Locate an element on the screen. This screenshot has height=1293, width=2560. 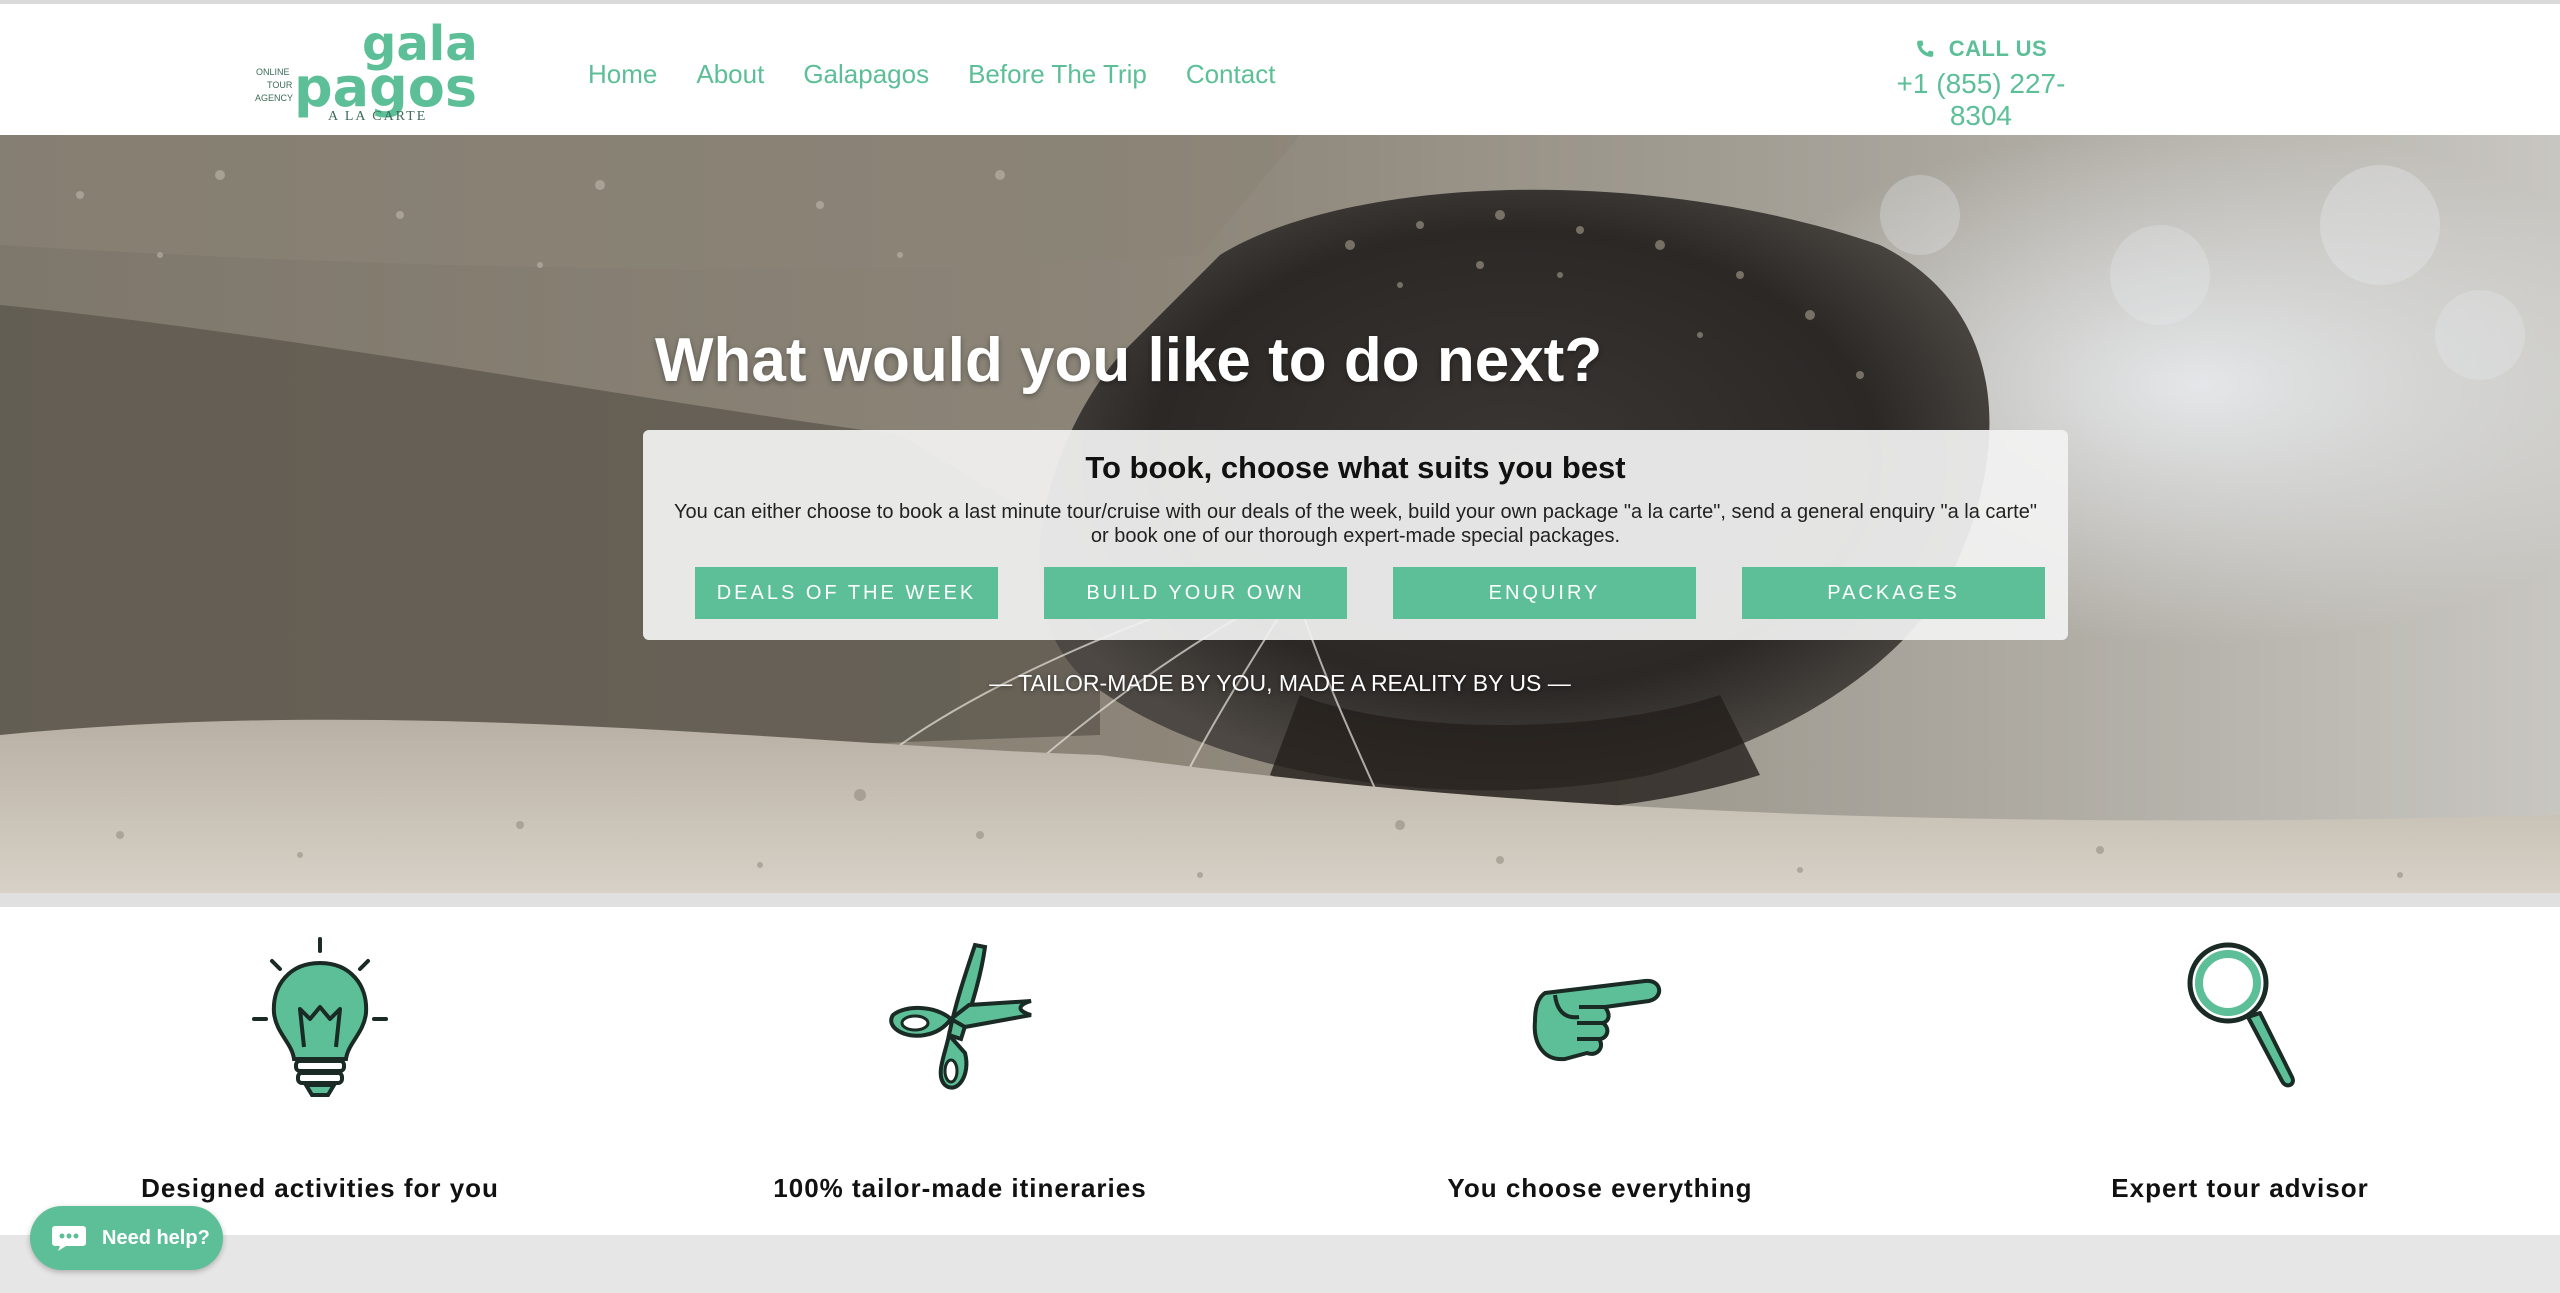
logo: ONLINE TOUR AGENCY gala pagos A LA CARTE is located at coordinates (370, 72).